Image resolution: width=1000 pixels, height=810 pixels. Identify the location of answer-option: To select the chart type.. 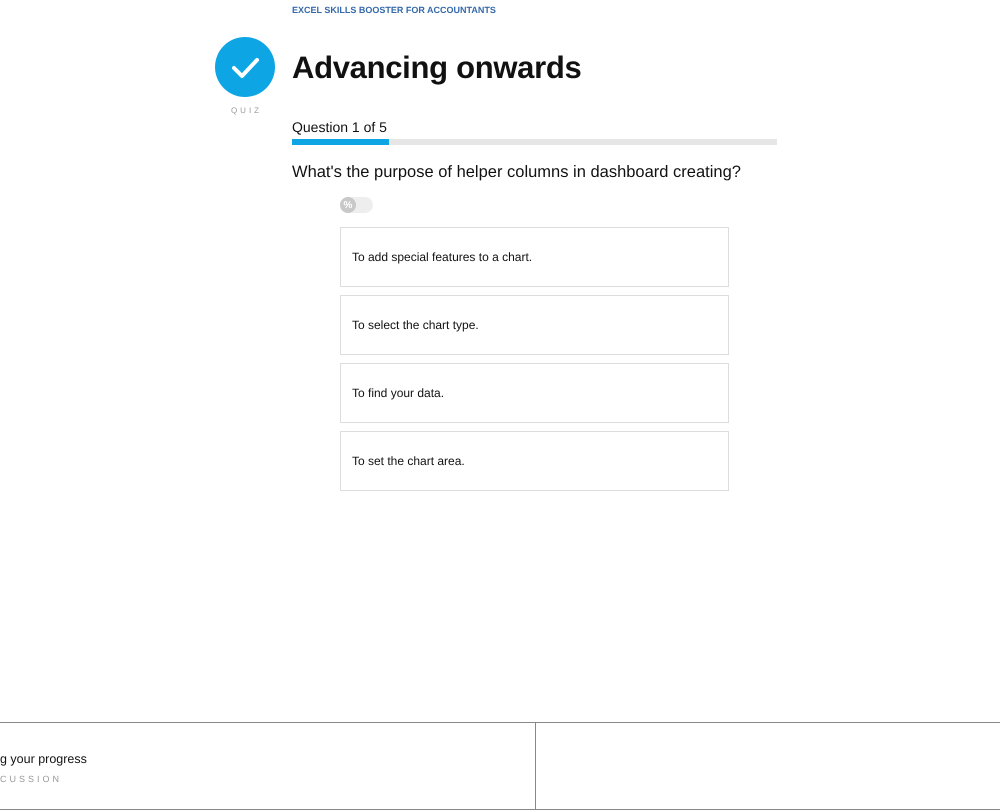
(534, 325).